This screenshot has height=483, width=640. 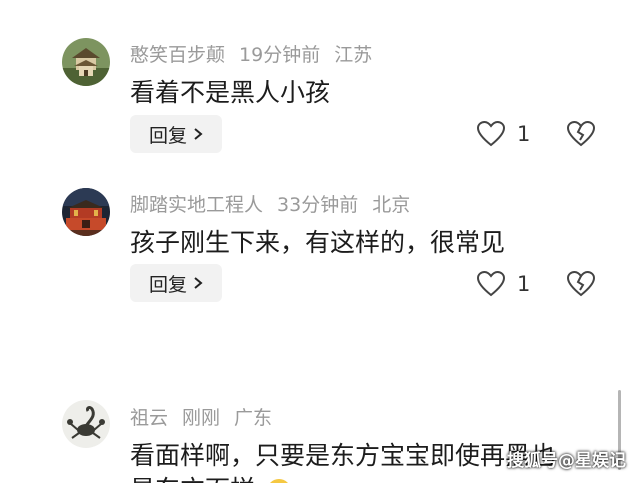 I want to click on comment-meta: 祖云 刚刚 广东, so click(x=208, y=416).